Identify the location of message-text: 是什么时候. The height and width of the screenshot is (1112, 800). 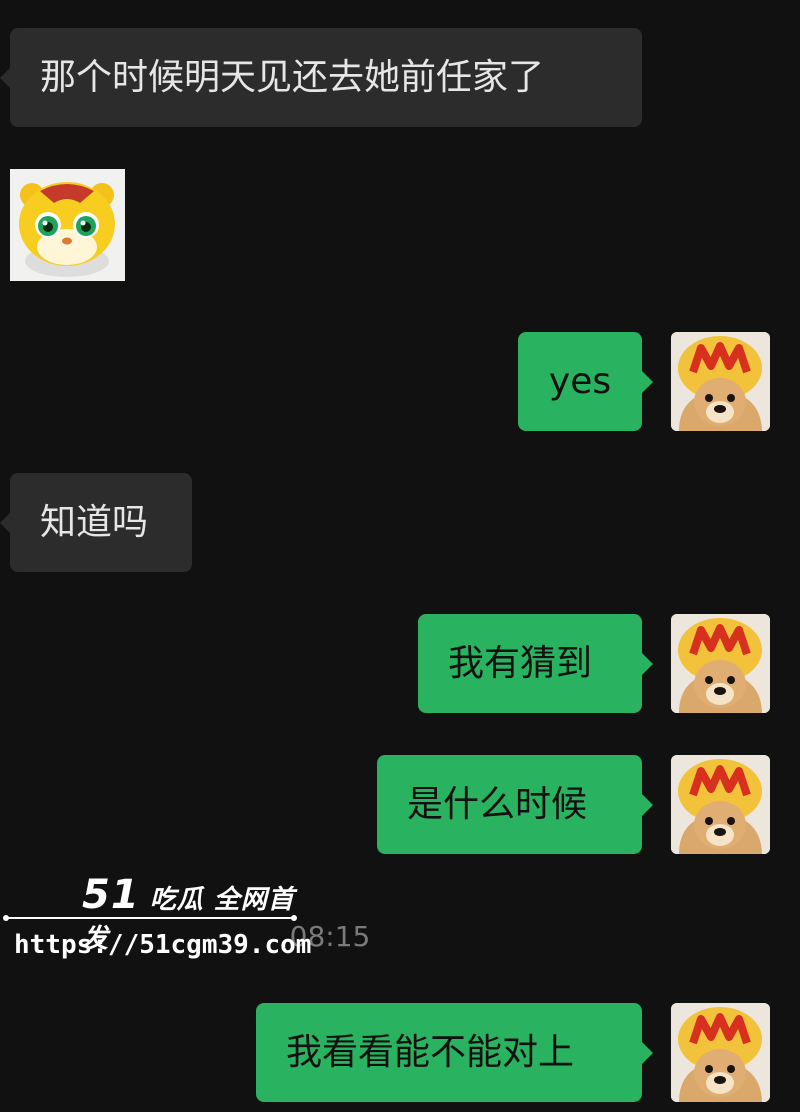
(497, 804).